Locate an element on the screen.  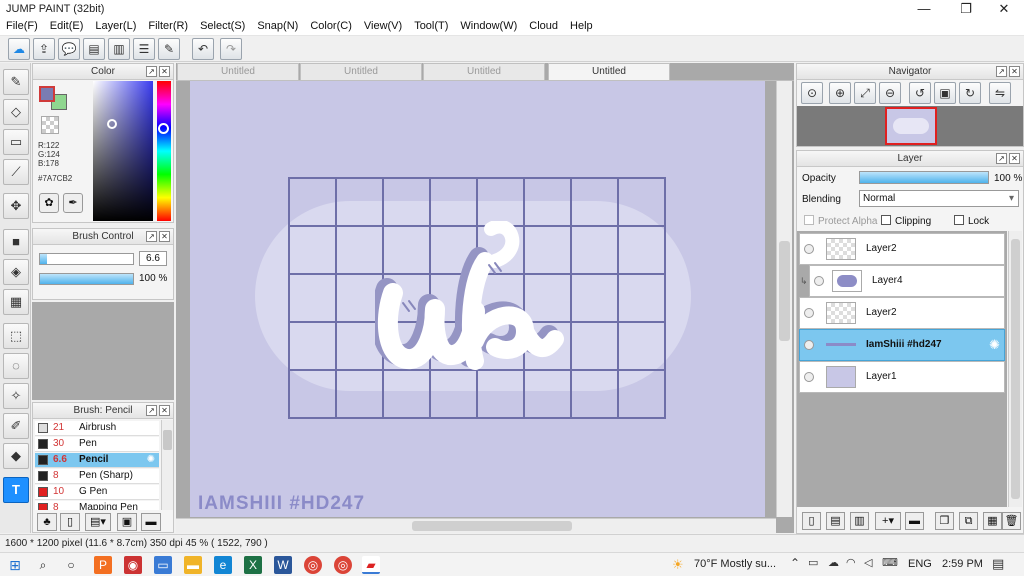
menu-select: Select(S) is located at coordinates (222, 25).